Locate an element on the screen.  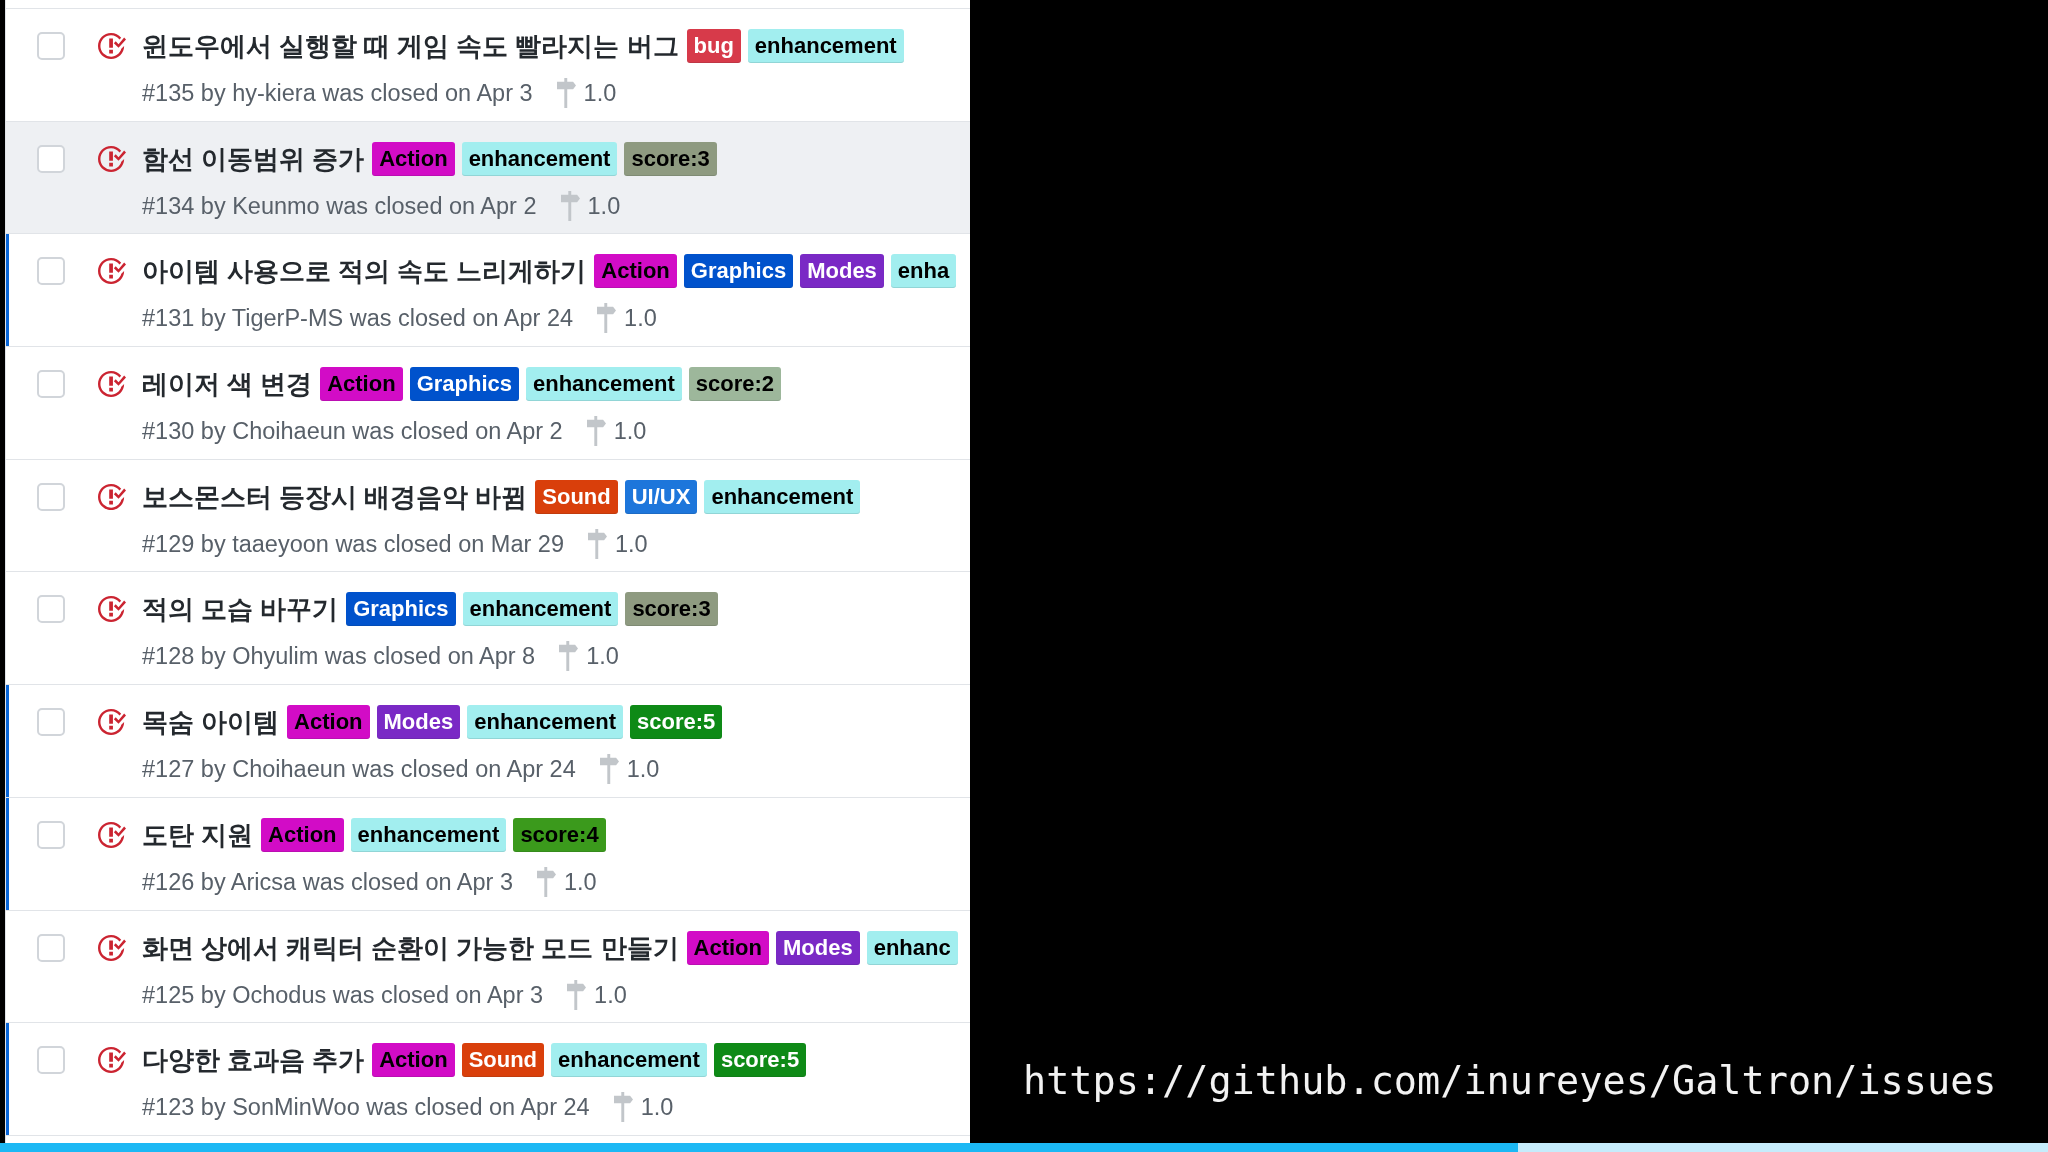
url-caption: https://github.com/inureyes/Galtron/issues is located at coordinates (1510, 1081).